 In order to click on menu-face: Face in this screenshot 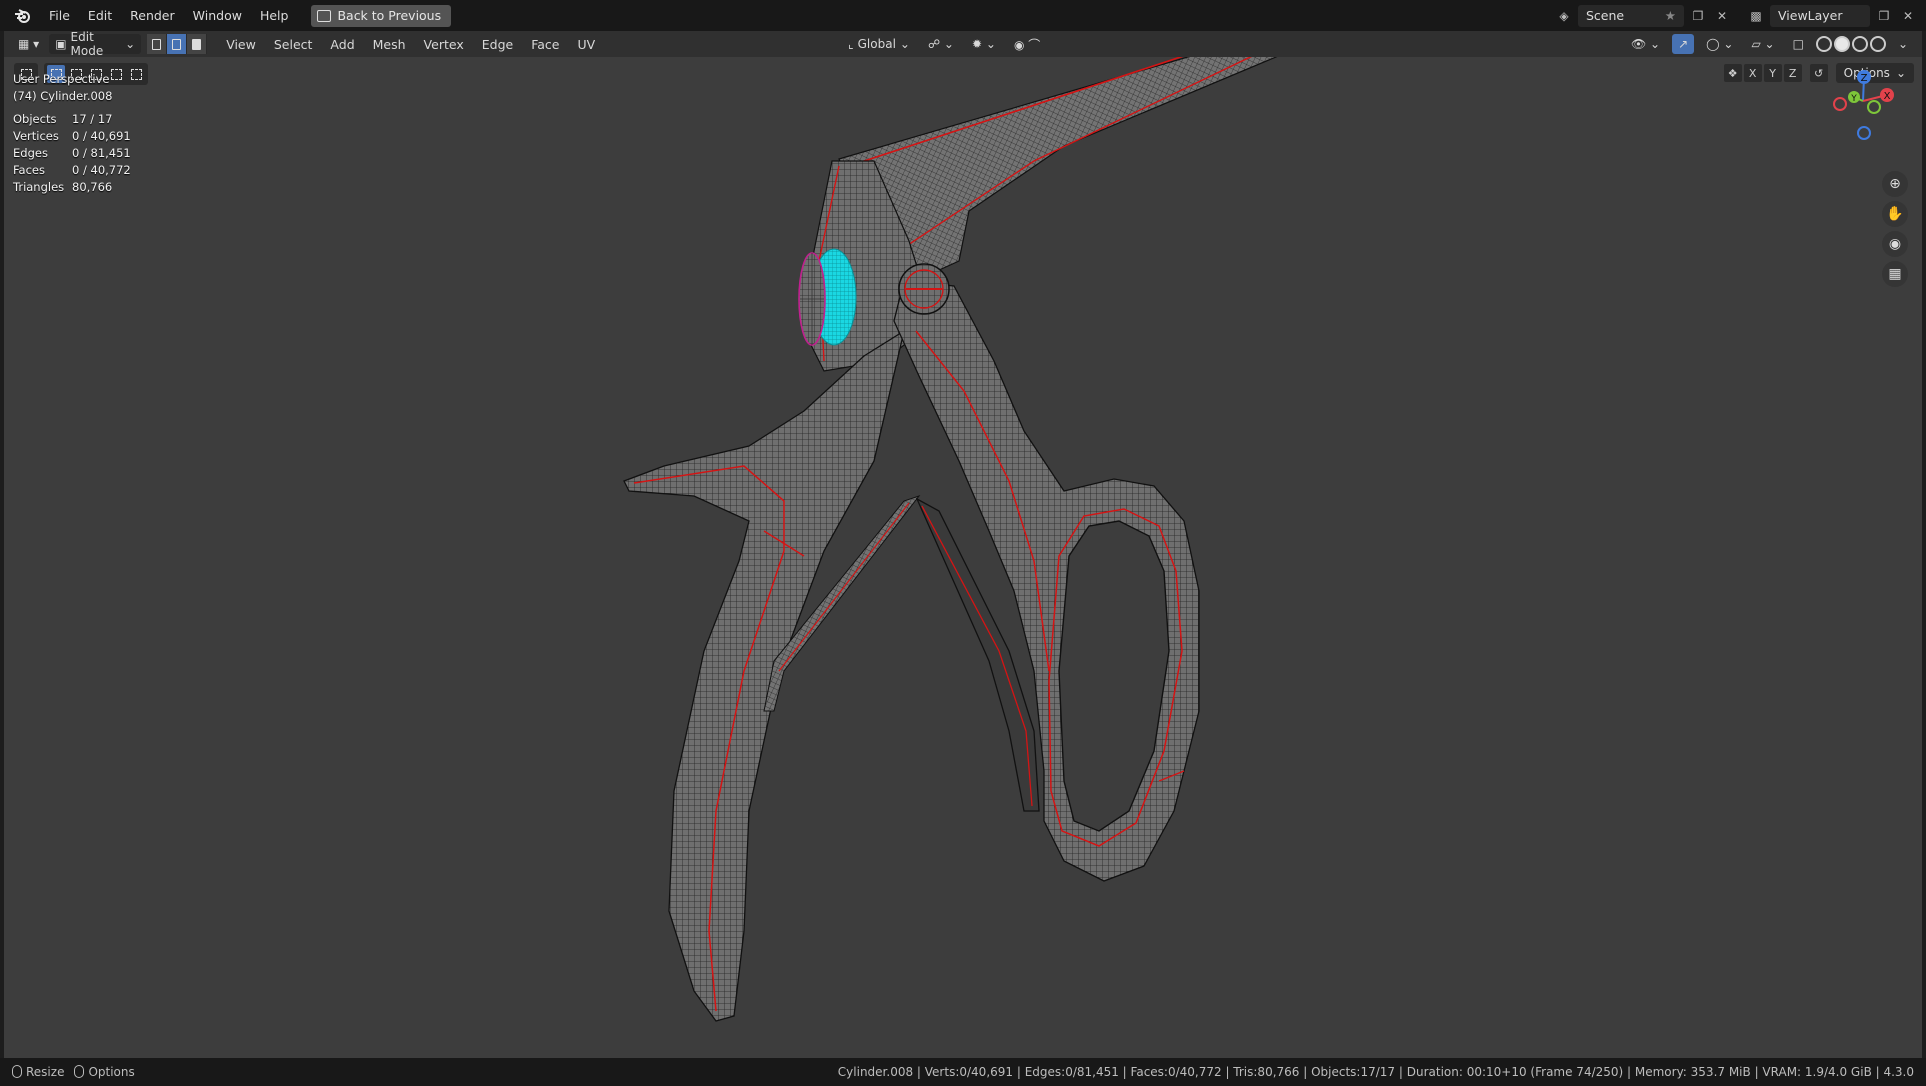, I will do `click(545, 44)`.